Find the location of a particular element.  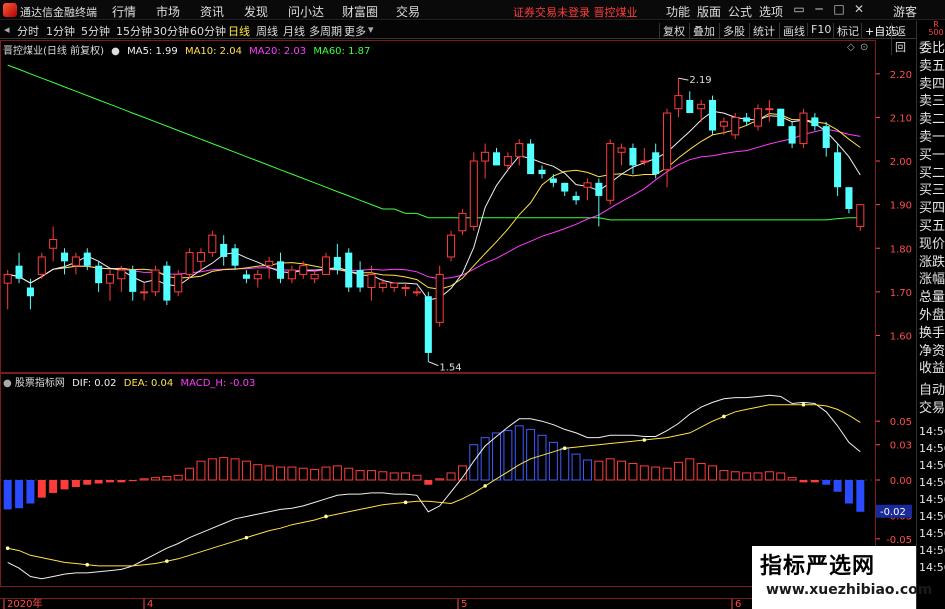

trade-time: 14:56 is located at coordinates (932, 465).